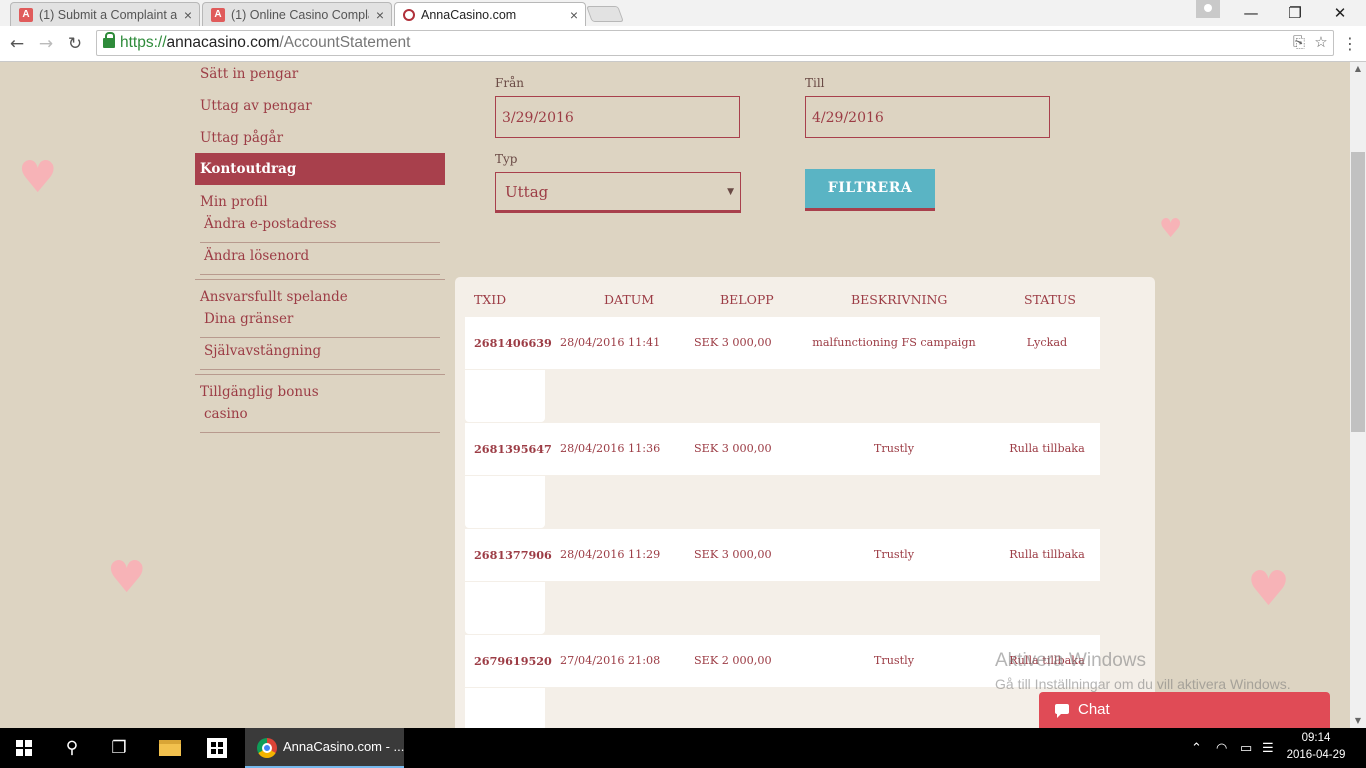  What do you see at coordinates (605, 14) in the screenshot?
I see `new-tab-button` at bounding box center [605, 14].